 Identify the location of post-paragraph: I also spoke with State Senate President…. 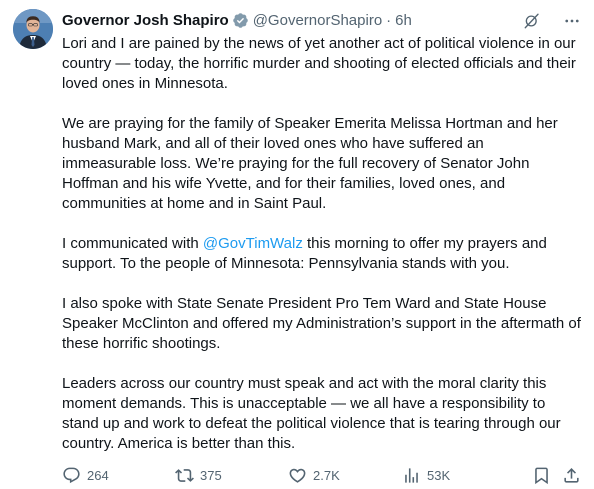
(321, 323).